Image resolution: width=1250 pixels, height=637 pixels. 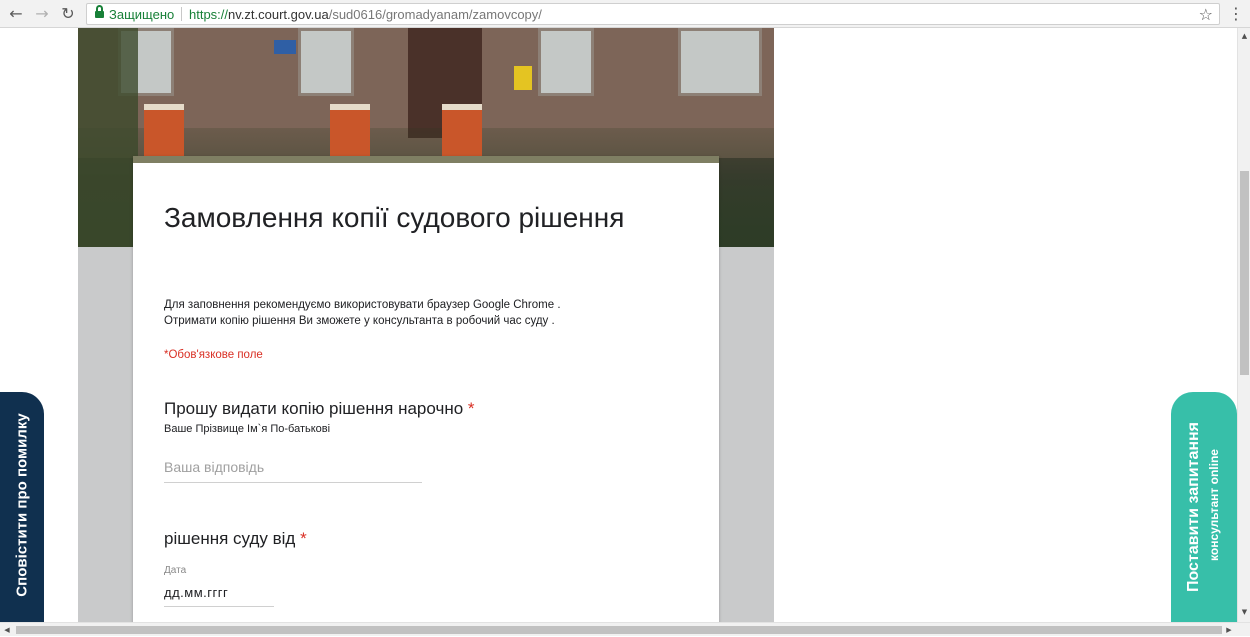 I want to click on header-image-mailbox, so click(x=523, y=78).